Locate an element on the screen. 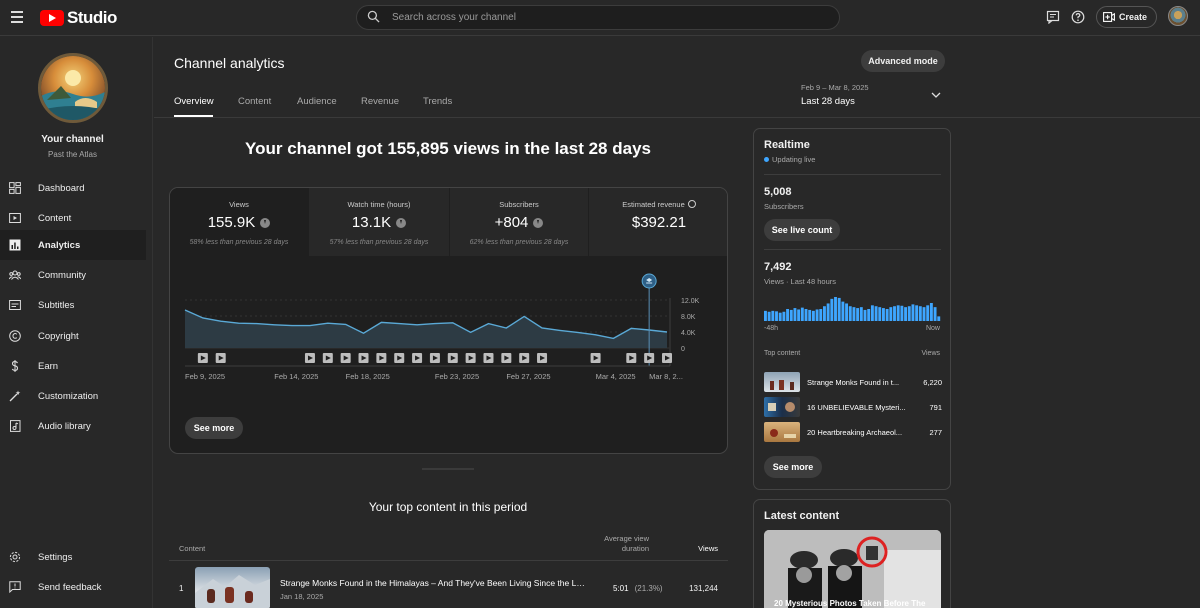 This screenshot has height=608, width=1200. date-range-picker: Feb 9 – Mar 8, 2025 Last 28 days is located at coordinates (873, 96).